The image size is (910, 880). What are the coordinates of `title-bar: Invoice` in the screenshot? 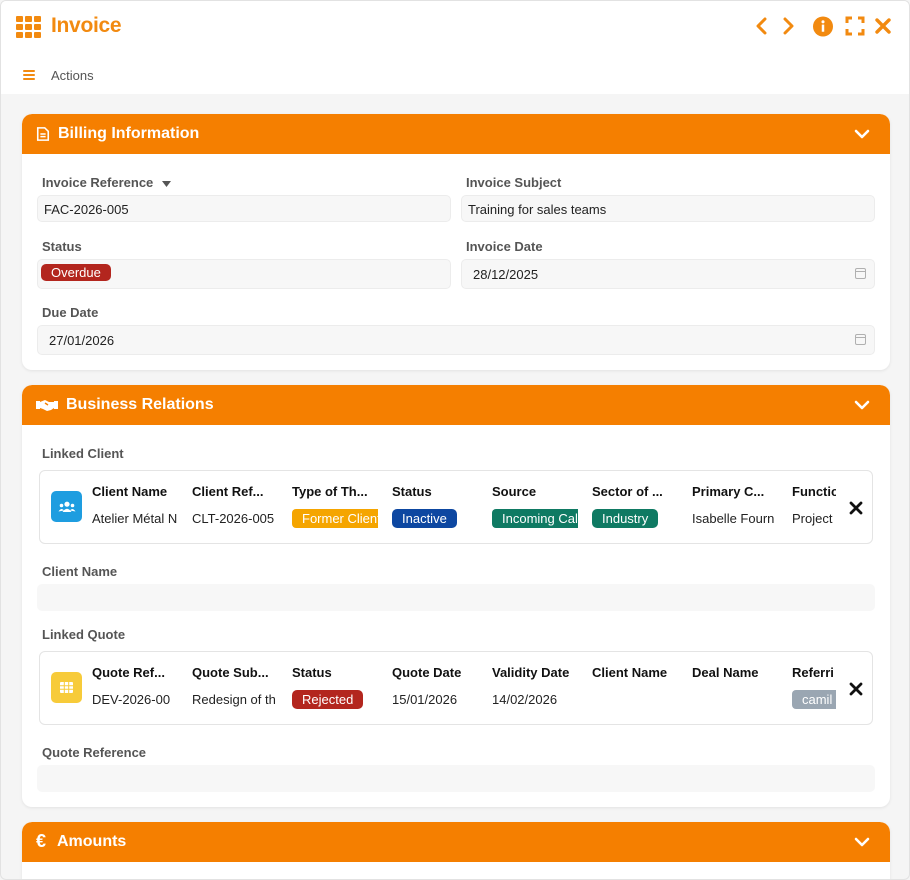 It's located at (455, 28).